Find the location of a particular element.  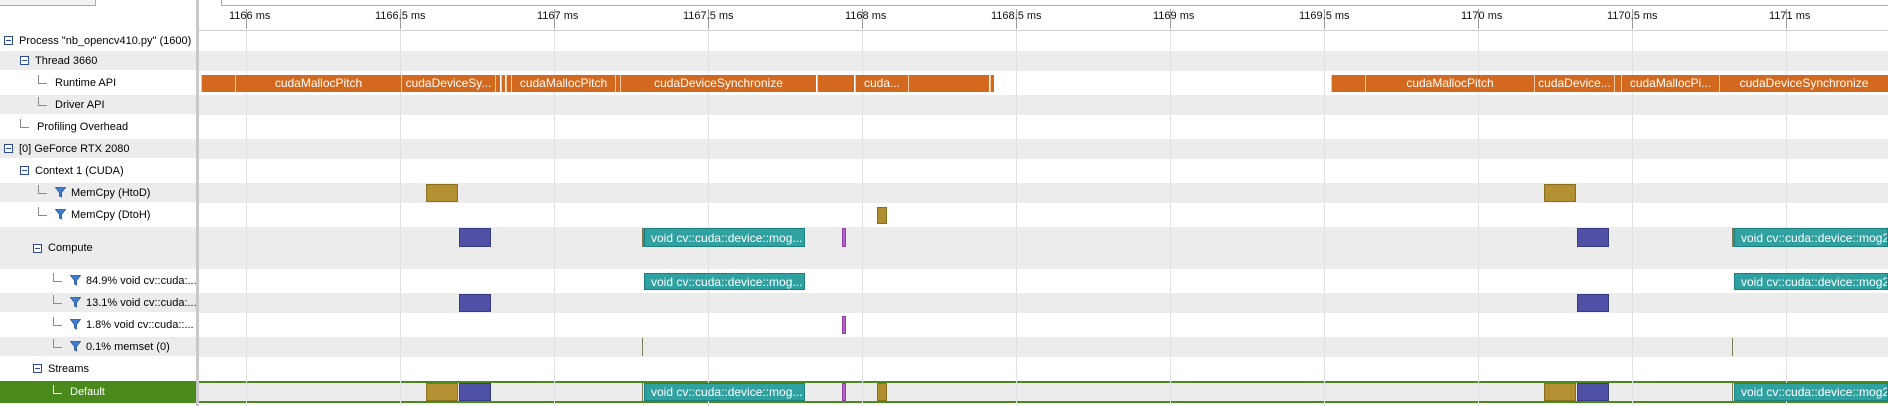

ruler-tick-label: 1168 ms is located at coordinates (866, 16).